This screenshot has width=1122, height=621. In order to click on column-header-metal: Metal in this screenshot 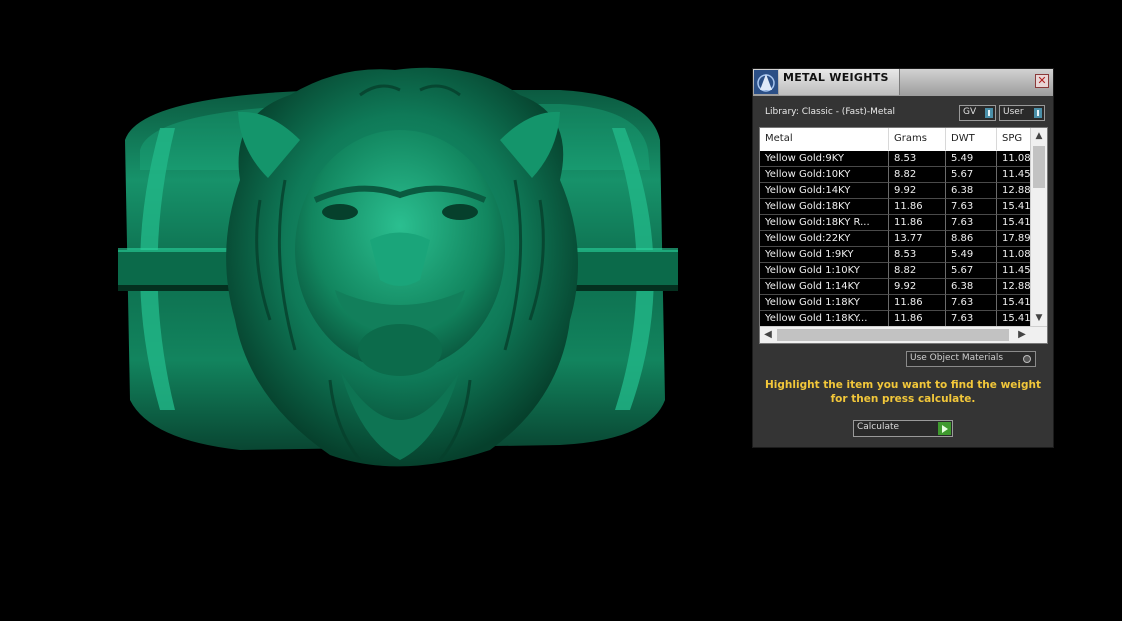, I will do `click(824, 139)`.